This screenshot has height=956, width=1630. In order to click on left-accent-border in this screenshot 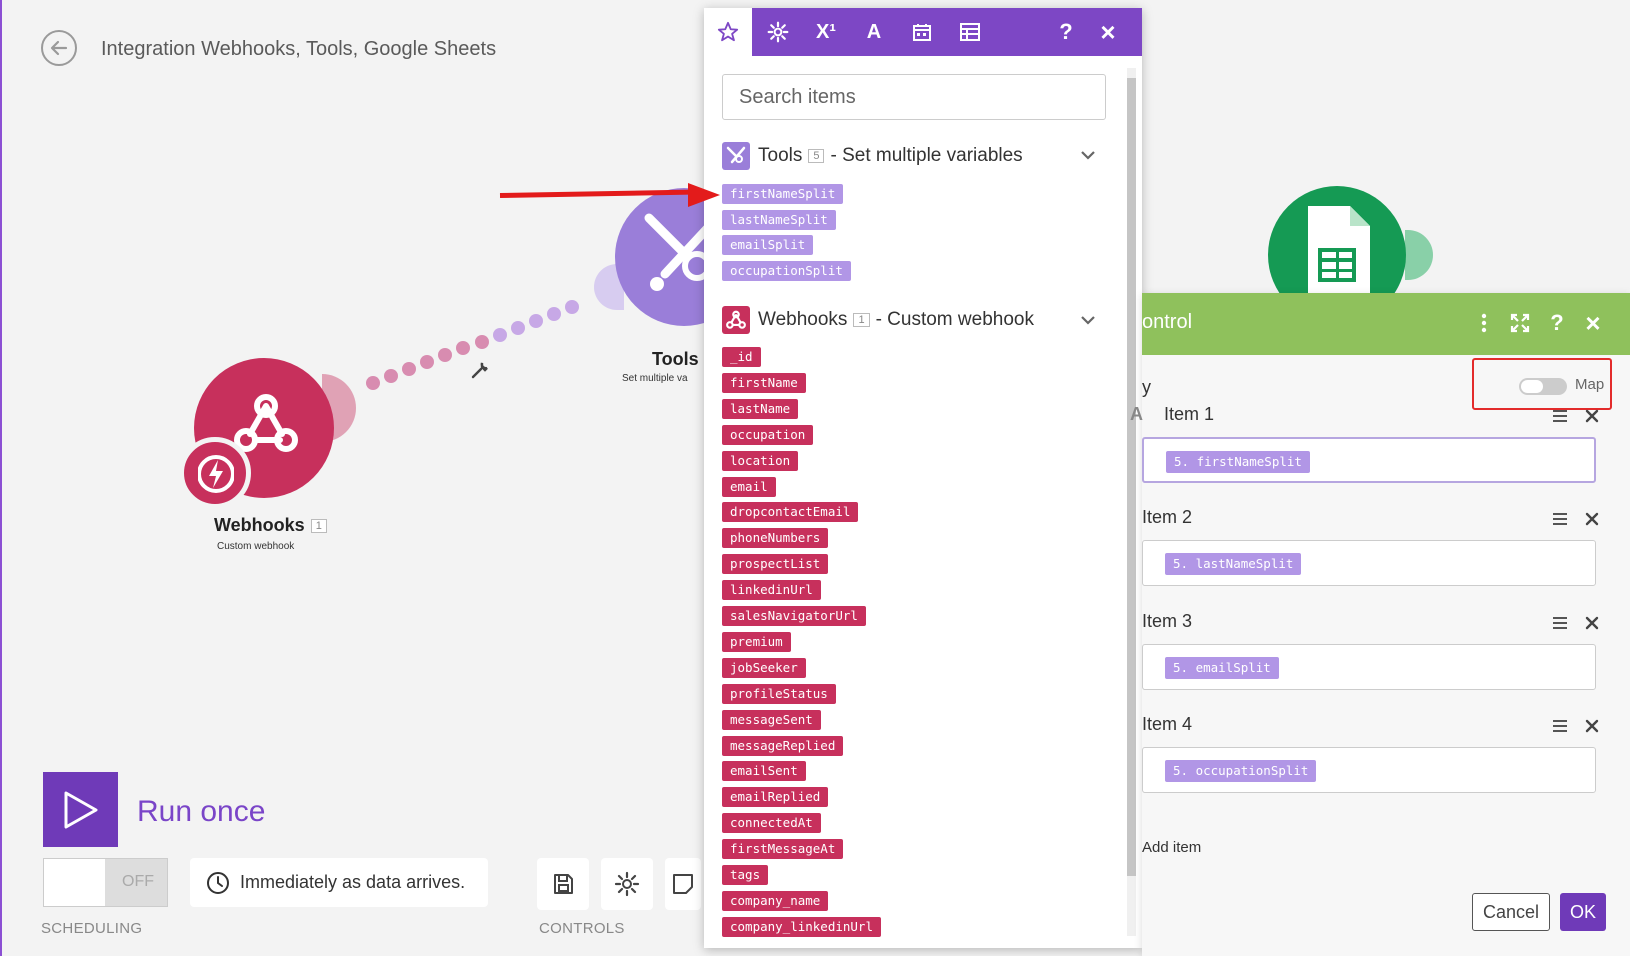, I will do `click(1, 478)`.